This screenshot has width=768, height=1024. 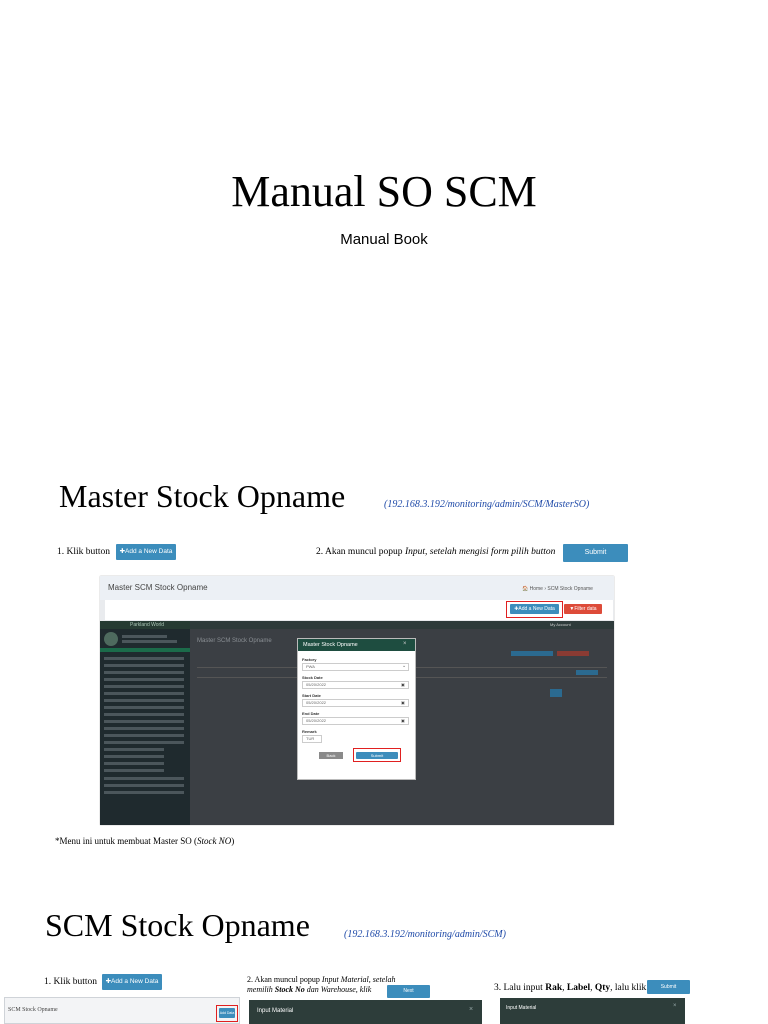 What do you see at coordinates (578, 988) in the screenshot?
I see `step3-label: Label` at bounding box center [578, 988].